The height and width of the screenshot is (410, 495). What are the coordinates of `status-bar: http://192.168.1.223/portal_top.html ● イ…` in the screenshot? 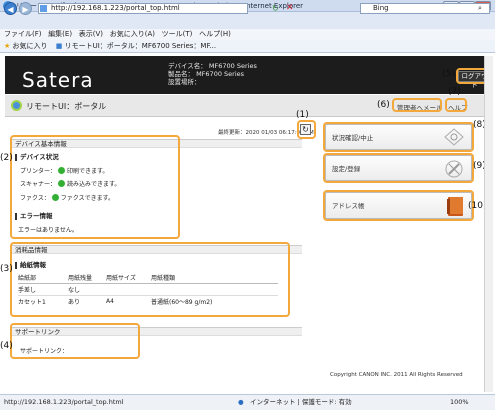 It's located at (247, 402).